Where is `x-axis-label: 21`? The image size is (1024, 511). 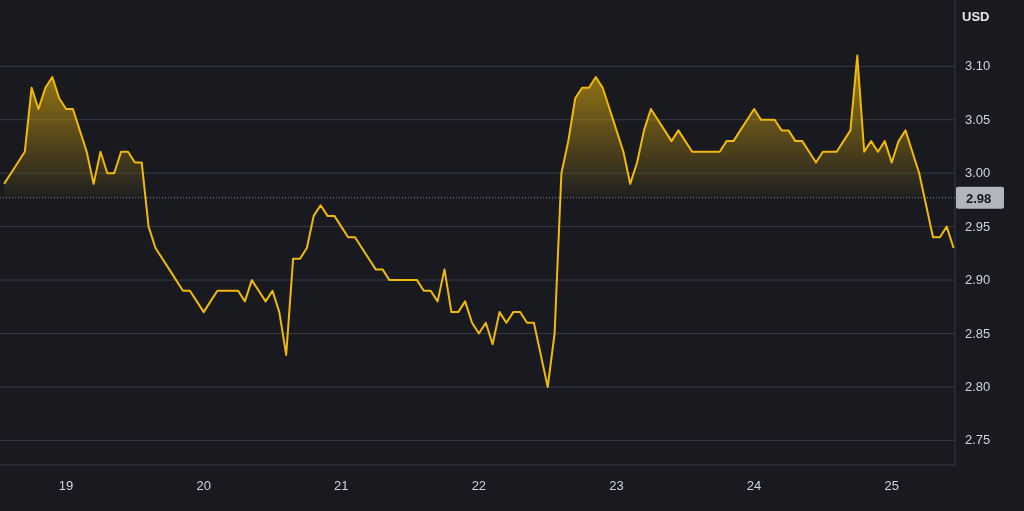 x-axis-label: 21 is located at coordinates (341, 485).